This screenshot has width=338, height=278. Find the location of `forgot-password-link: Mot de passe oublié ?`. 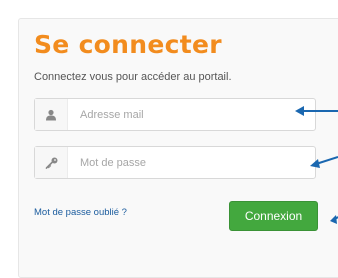

forgot-password-link: Mot de passe oublié ? is located at coordinates (80, 212).